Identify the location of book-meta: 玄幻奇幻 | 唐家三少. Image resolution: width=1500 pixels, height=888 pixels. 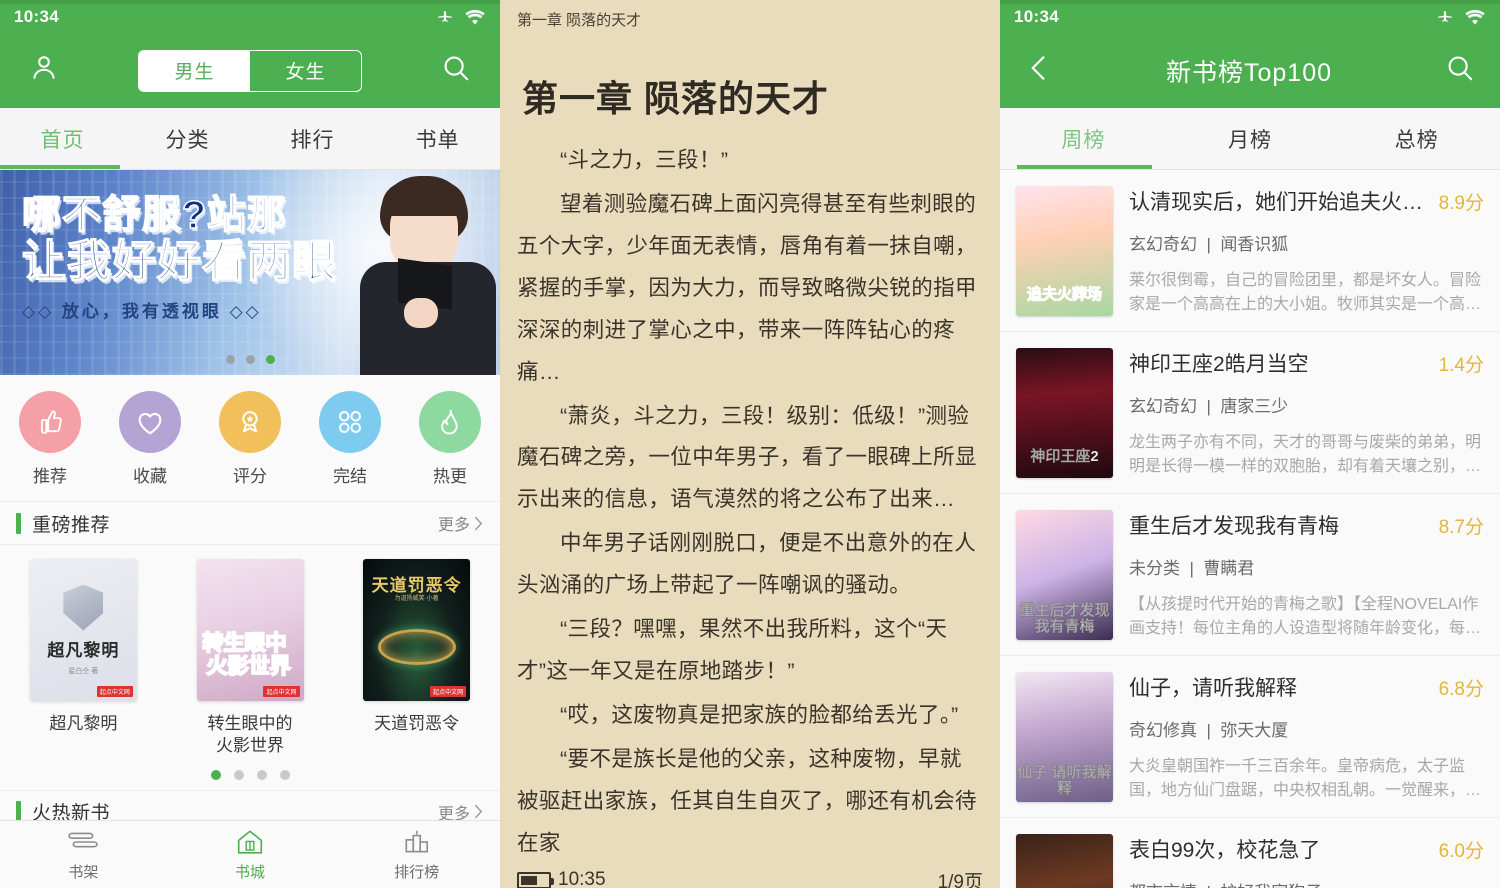
(1209, 406).